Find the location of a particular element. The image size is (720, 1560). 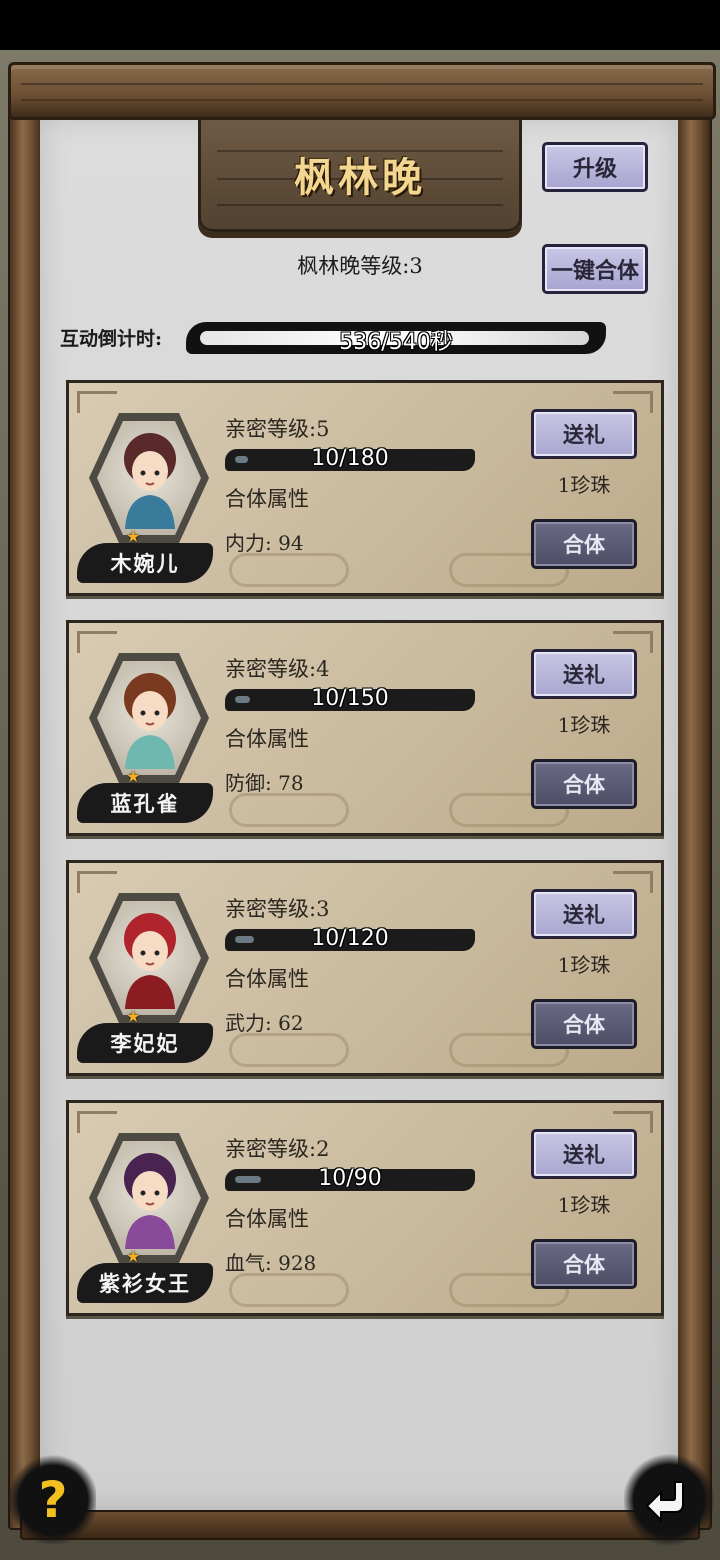

back-button is located at coordinates (669, 1500).